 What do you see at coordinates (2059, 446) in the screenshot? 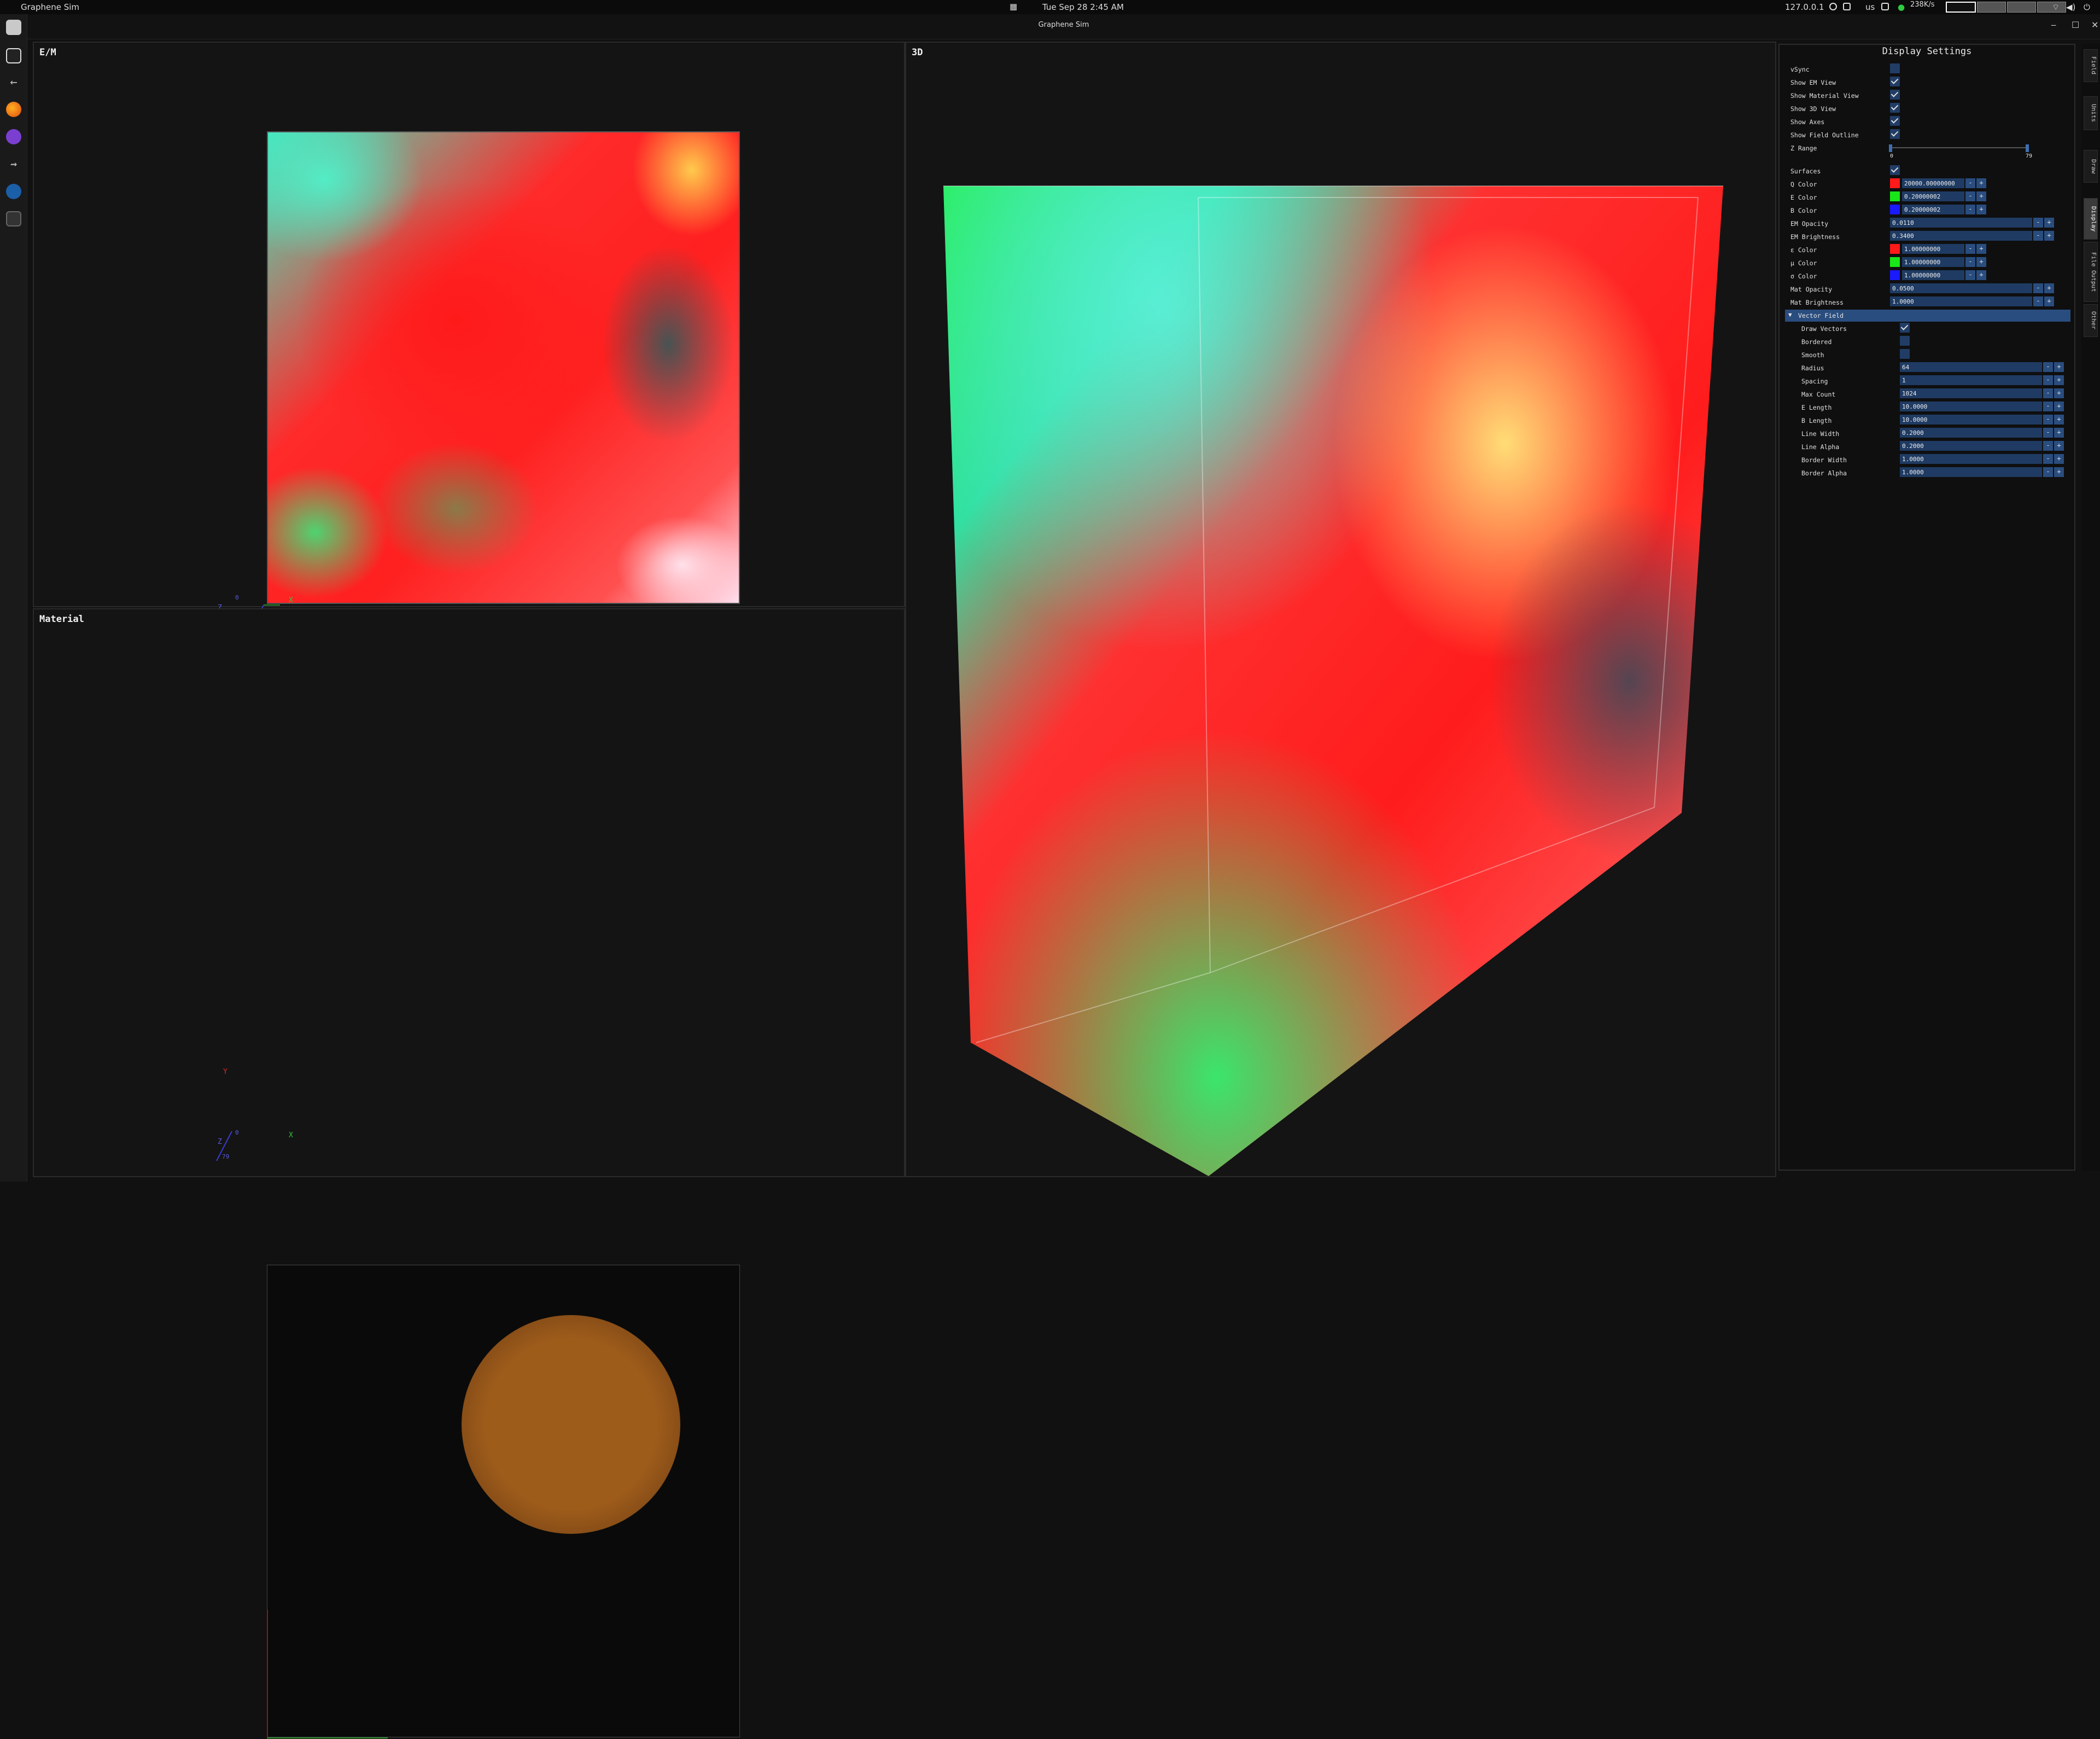
I see `line-alpha-plus-button: +` at bounding box center [2059, 446].